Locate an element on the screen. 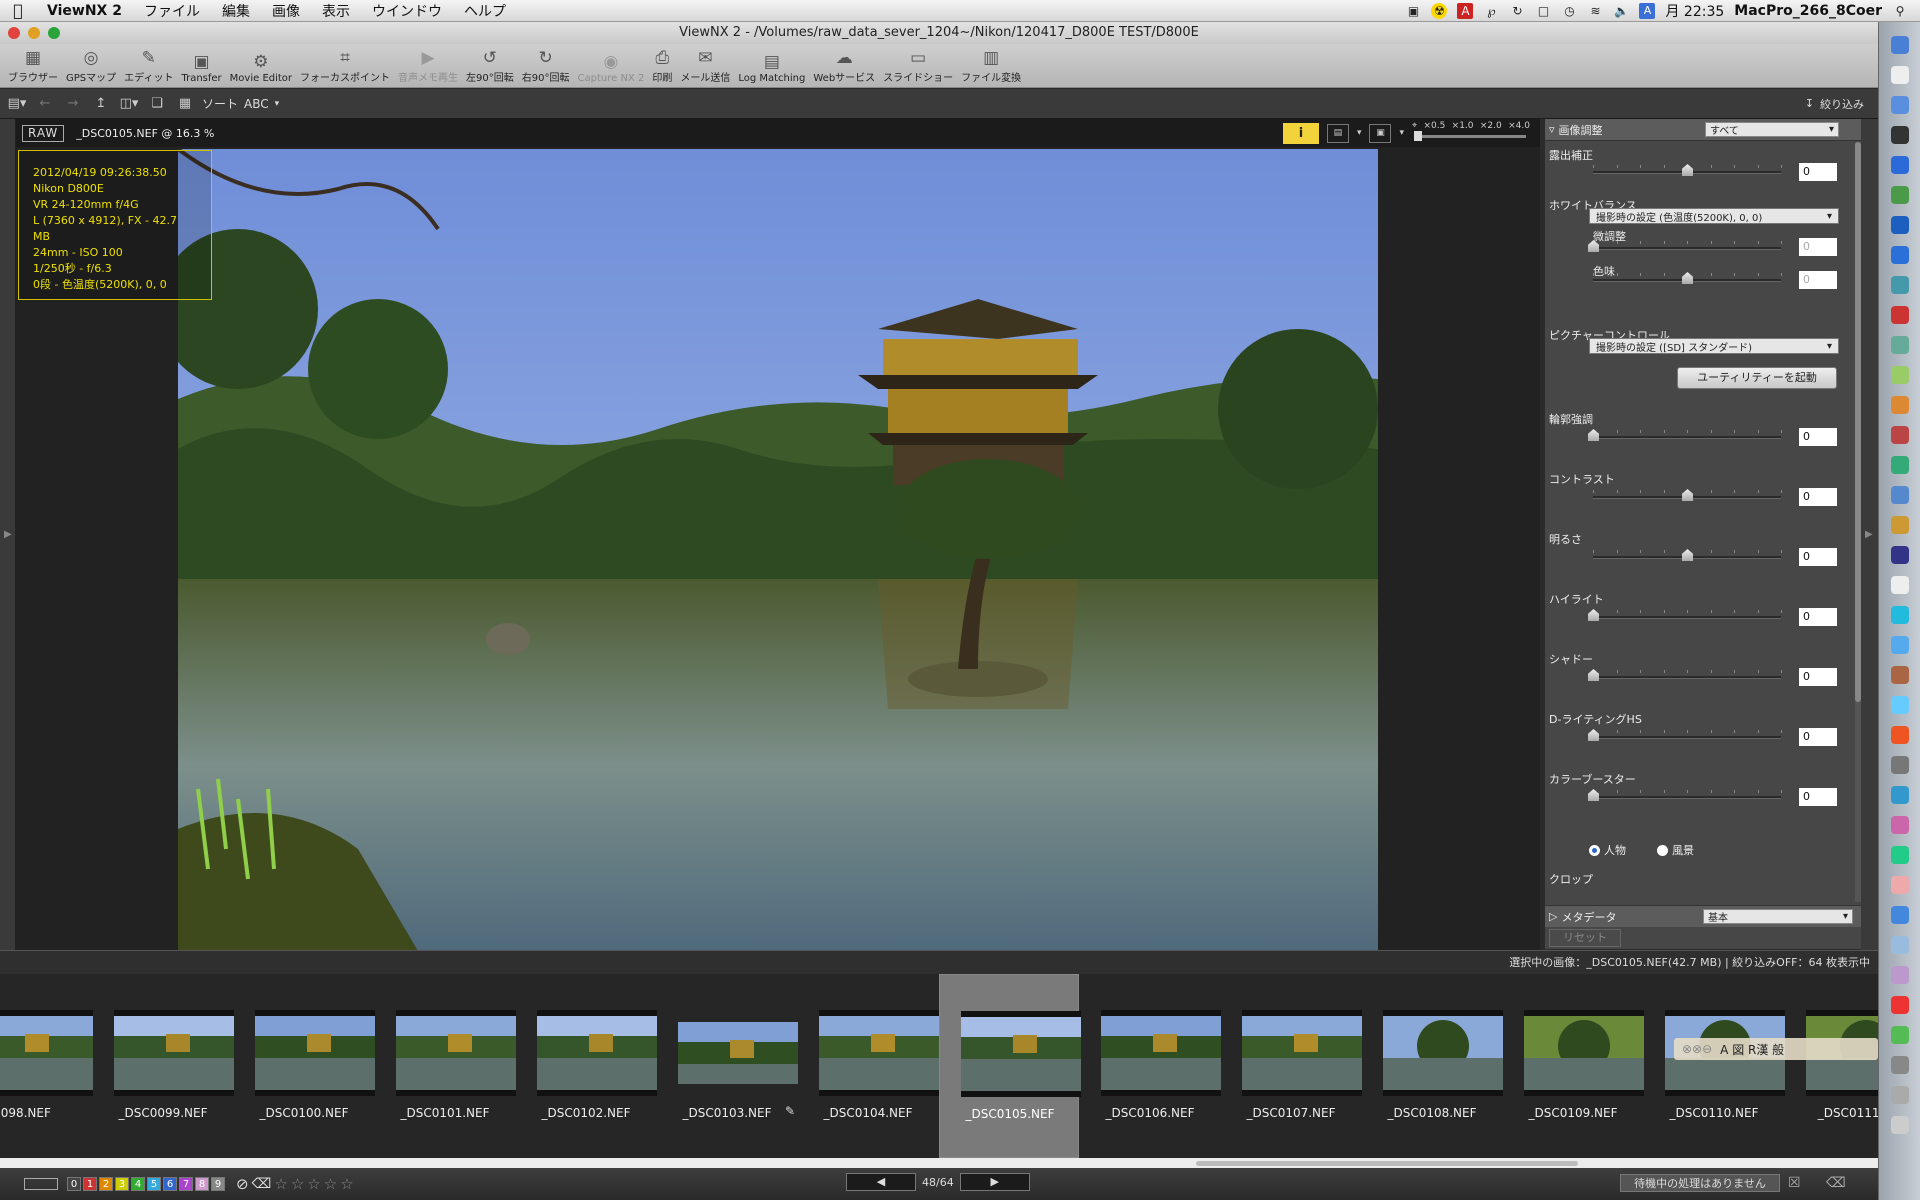  adjust-slider-2-knob is located at coordinates (1687, 555).